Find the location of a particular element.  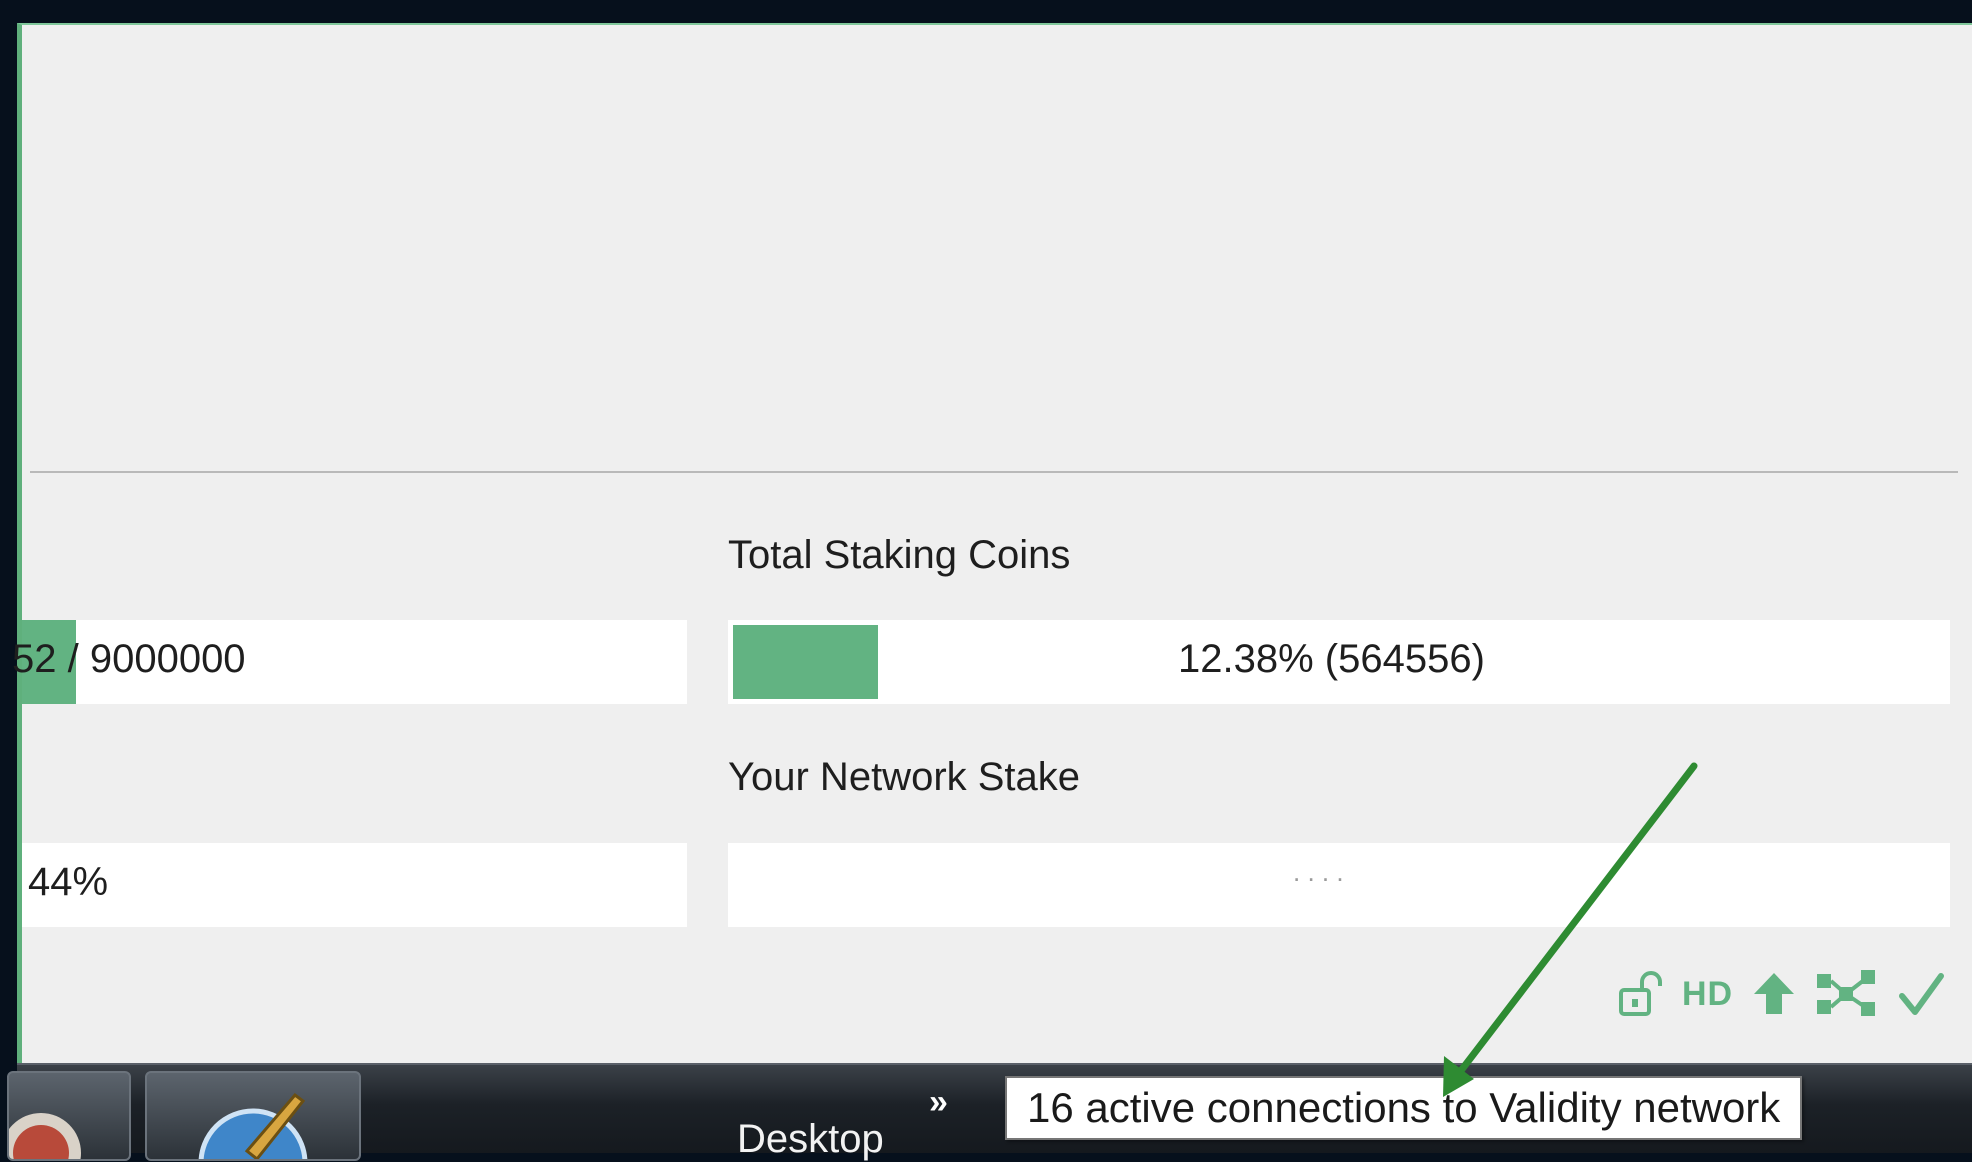

total-staking-label: Total Staking Coins is located at coordinates (899, 555).